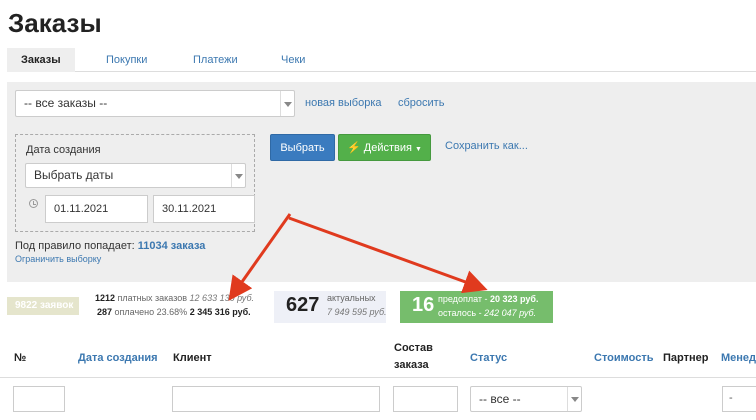 Image resolution: width=756 pixels, height=420 pixels. I want to click on rule-summary: Под правило попадает: 11034 заказа, so click(110, 246).